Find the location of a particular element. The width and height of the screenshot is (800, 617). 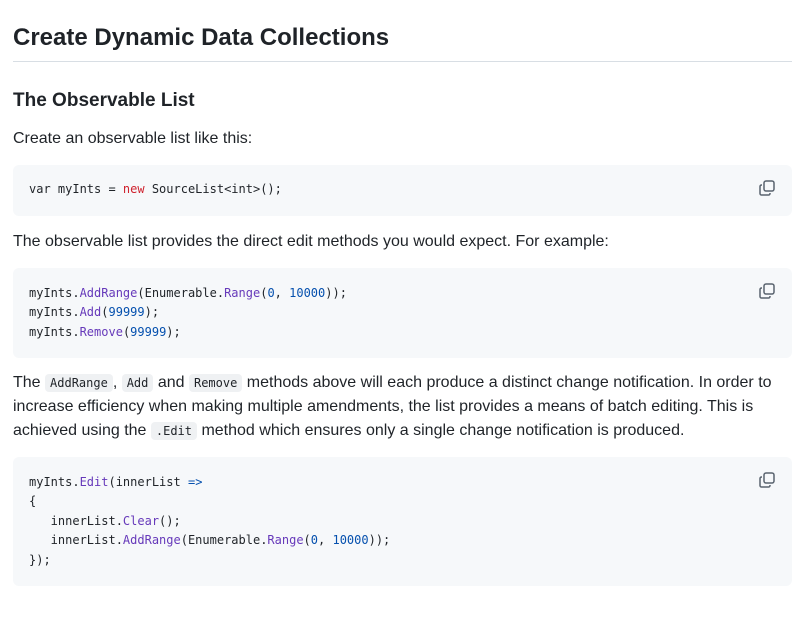

code-token: (innerList is located at coordinates (148, 482).